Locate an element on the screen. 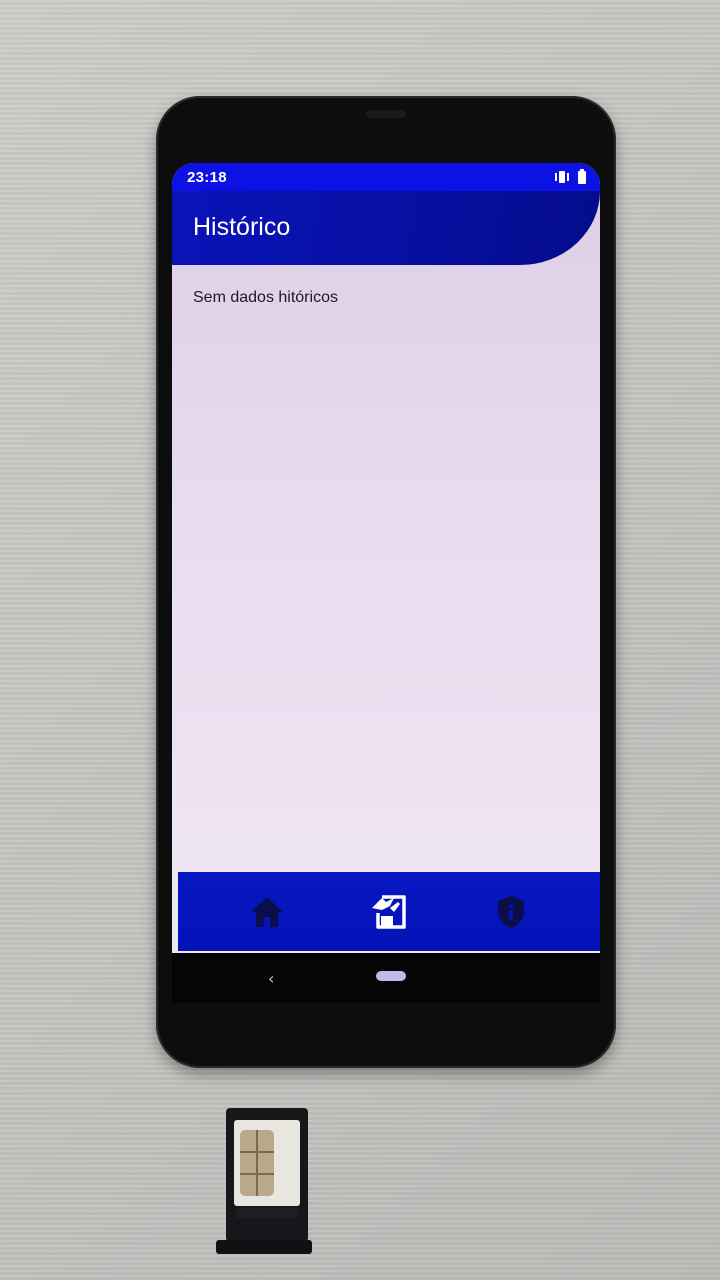 The image size is (720, 1280). nav-info is located at coordinates (511, 912).